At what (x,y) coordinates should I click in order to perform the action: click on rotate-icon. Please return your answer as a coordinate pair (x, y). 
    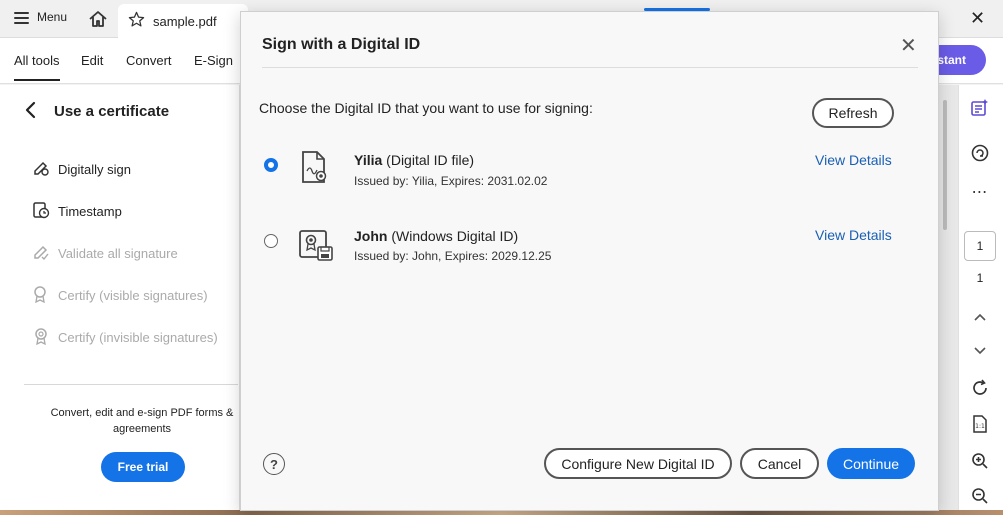
    Looking at the image, I should click on (980, 388).